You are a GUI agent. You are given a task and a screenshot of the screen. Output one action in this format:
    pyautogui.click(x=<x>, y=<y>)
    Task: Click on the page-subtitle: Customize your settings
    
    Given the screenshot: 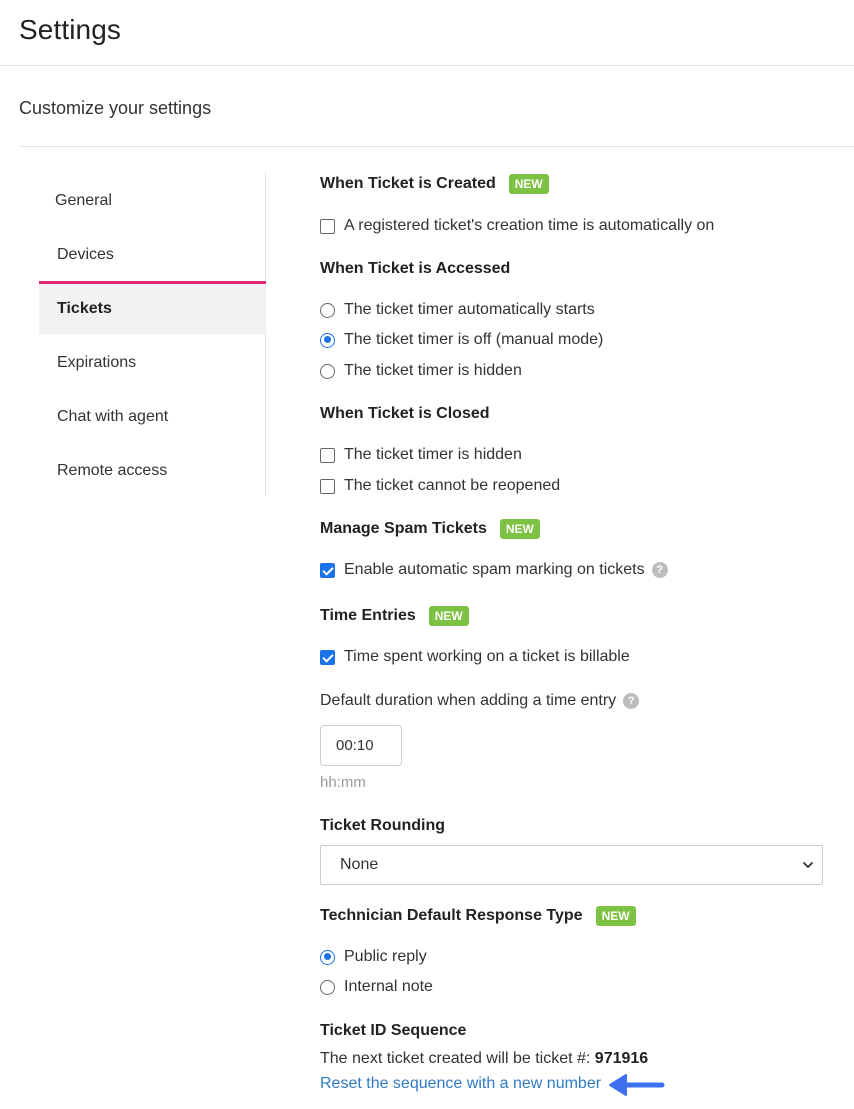 What is the action you would take?
    pyautogui.click(x=115, y=108)
    